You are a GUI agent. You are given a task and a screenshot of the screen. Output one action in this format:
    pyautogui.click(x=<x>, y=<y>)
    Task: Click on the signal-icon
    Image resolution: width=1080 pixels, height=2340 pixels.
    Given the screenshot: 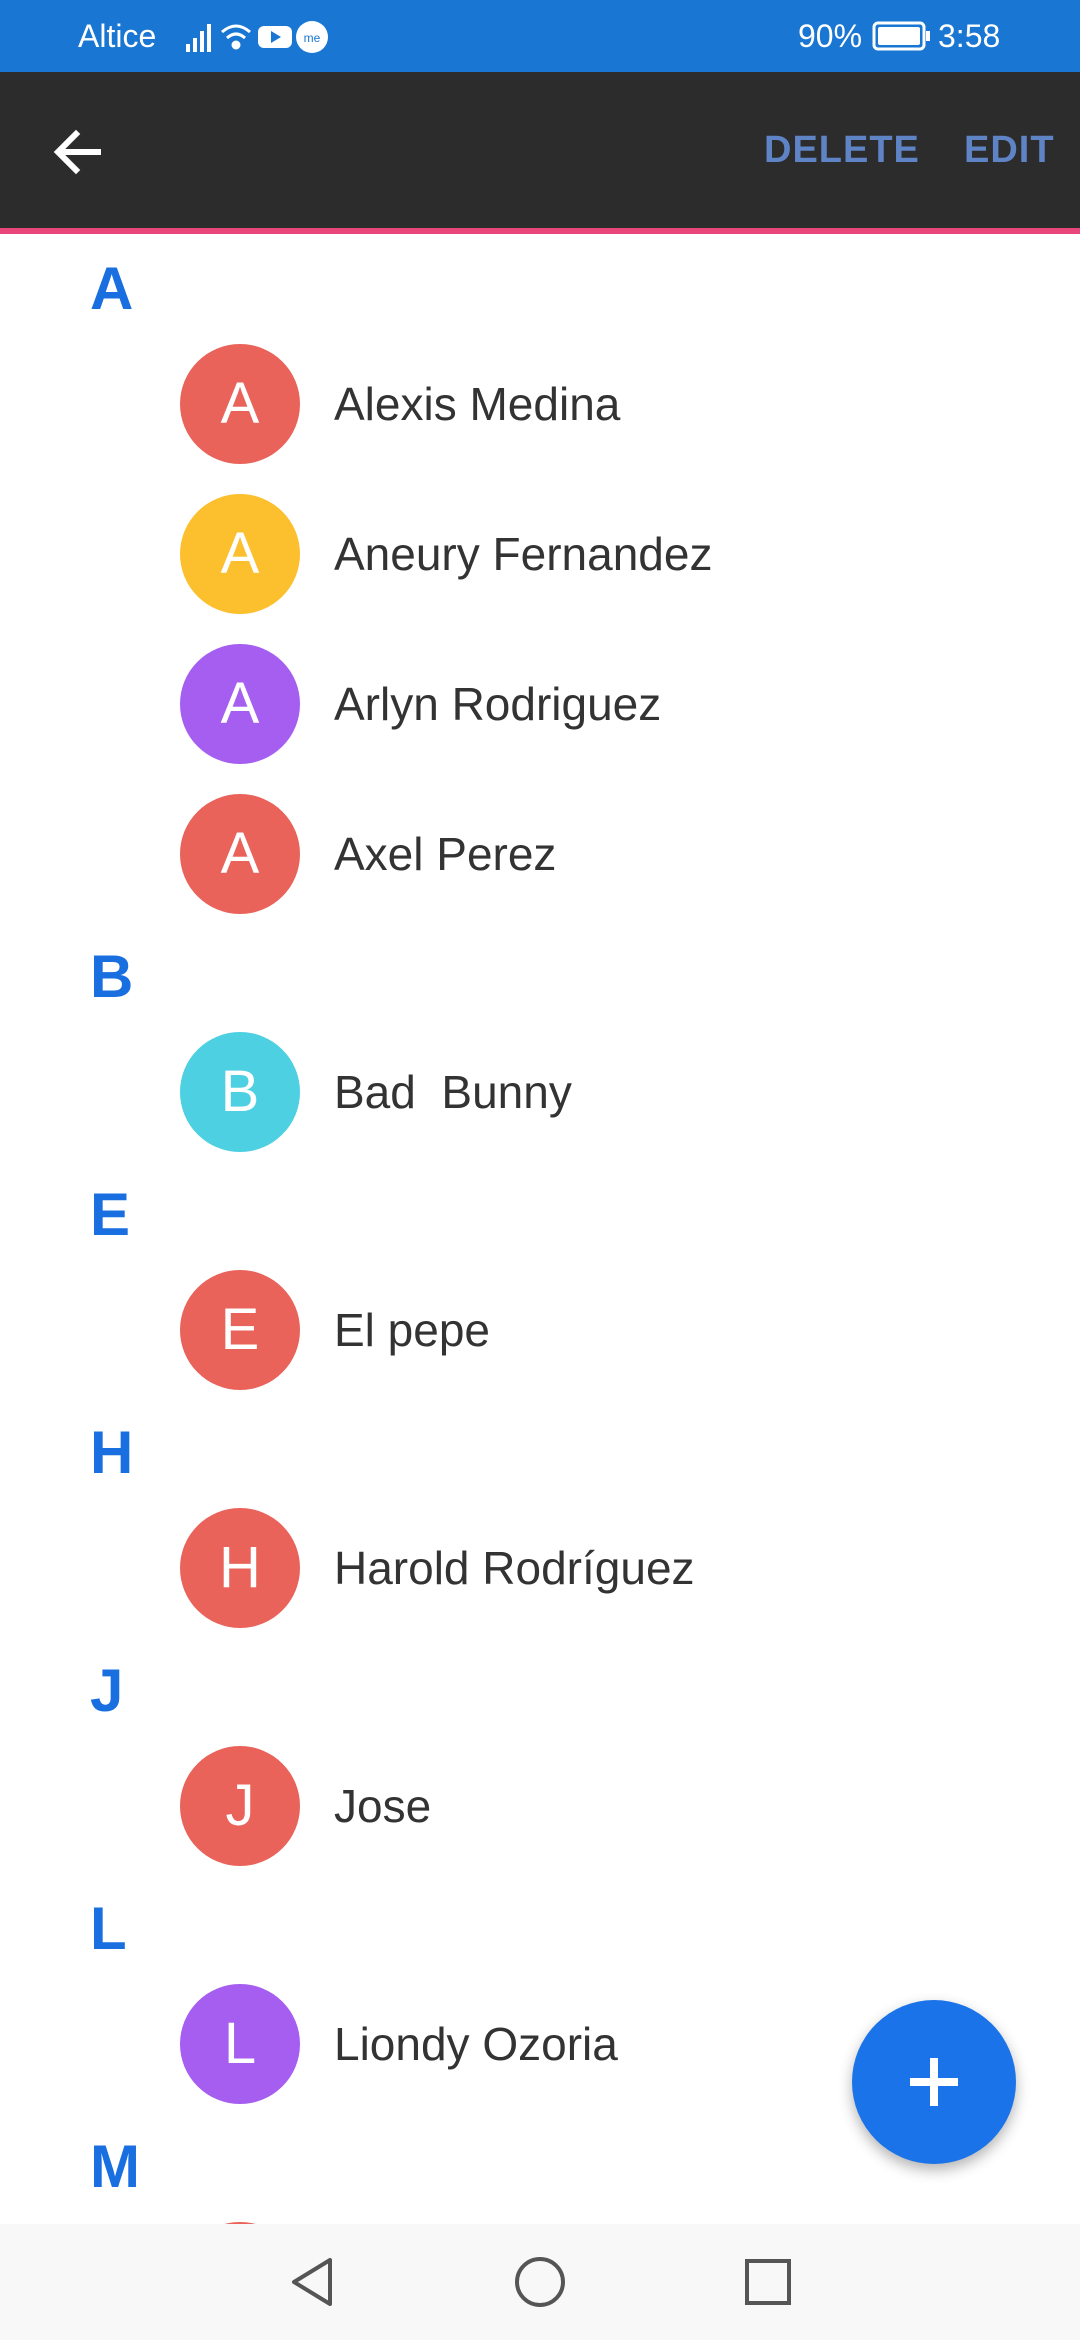 What is the action you would take?
    pyautogui.click(x=198, y=38)
    